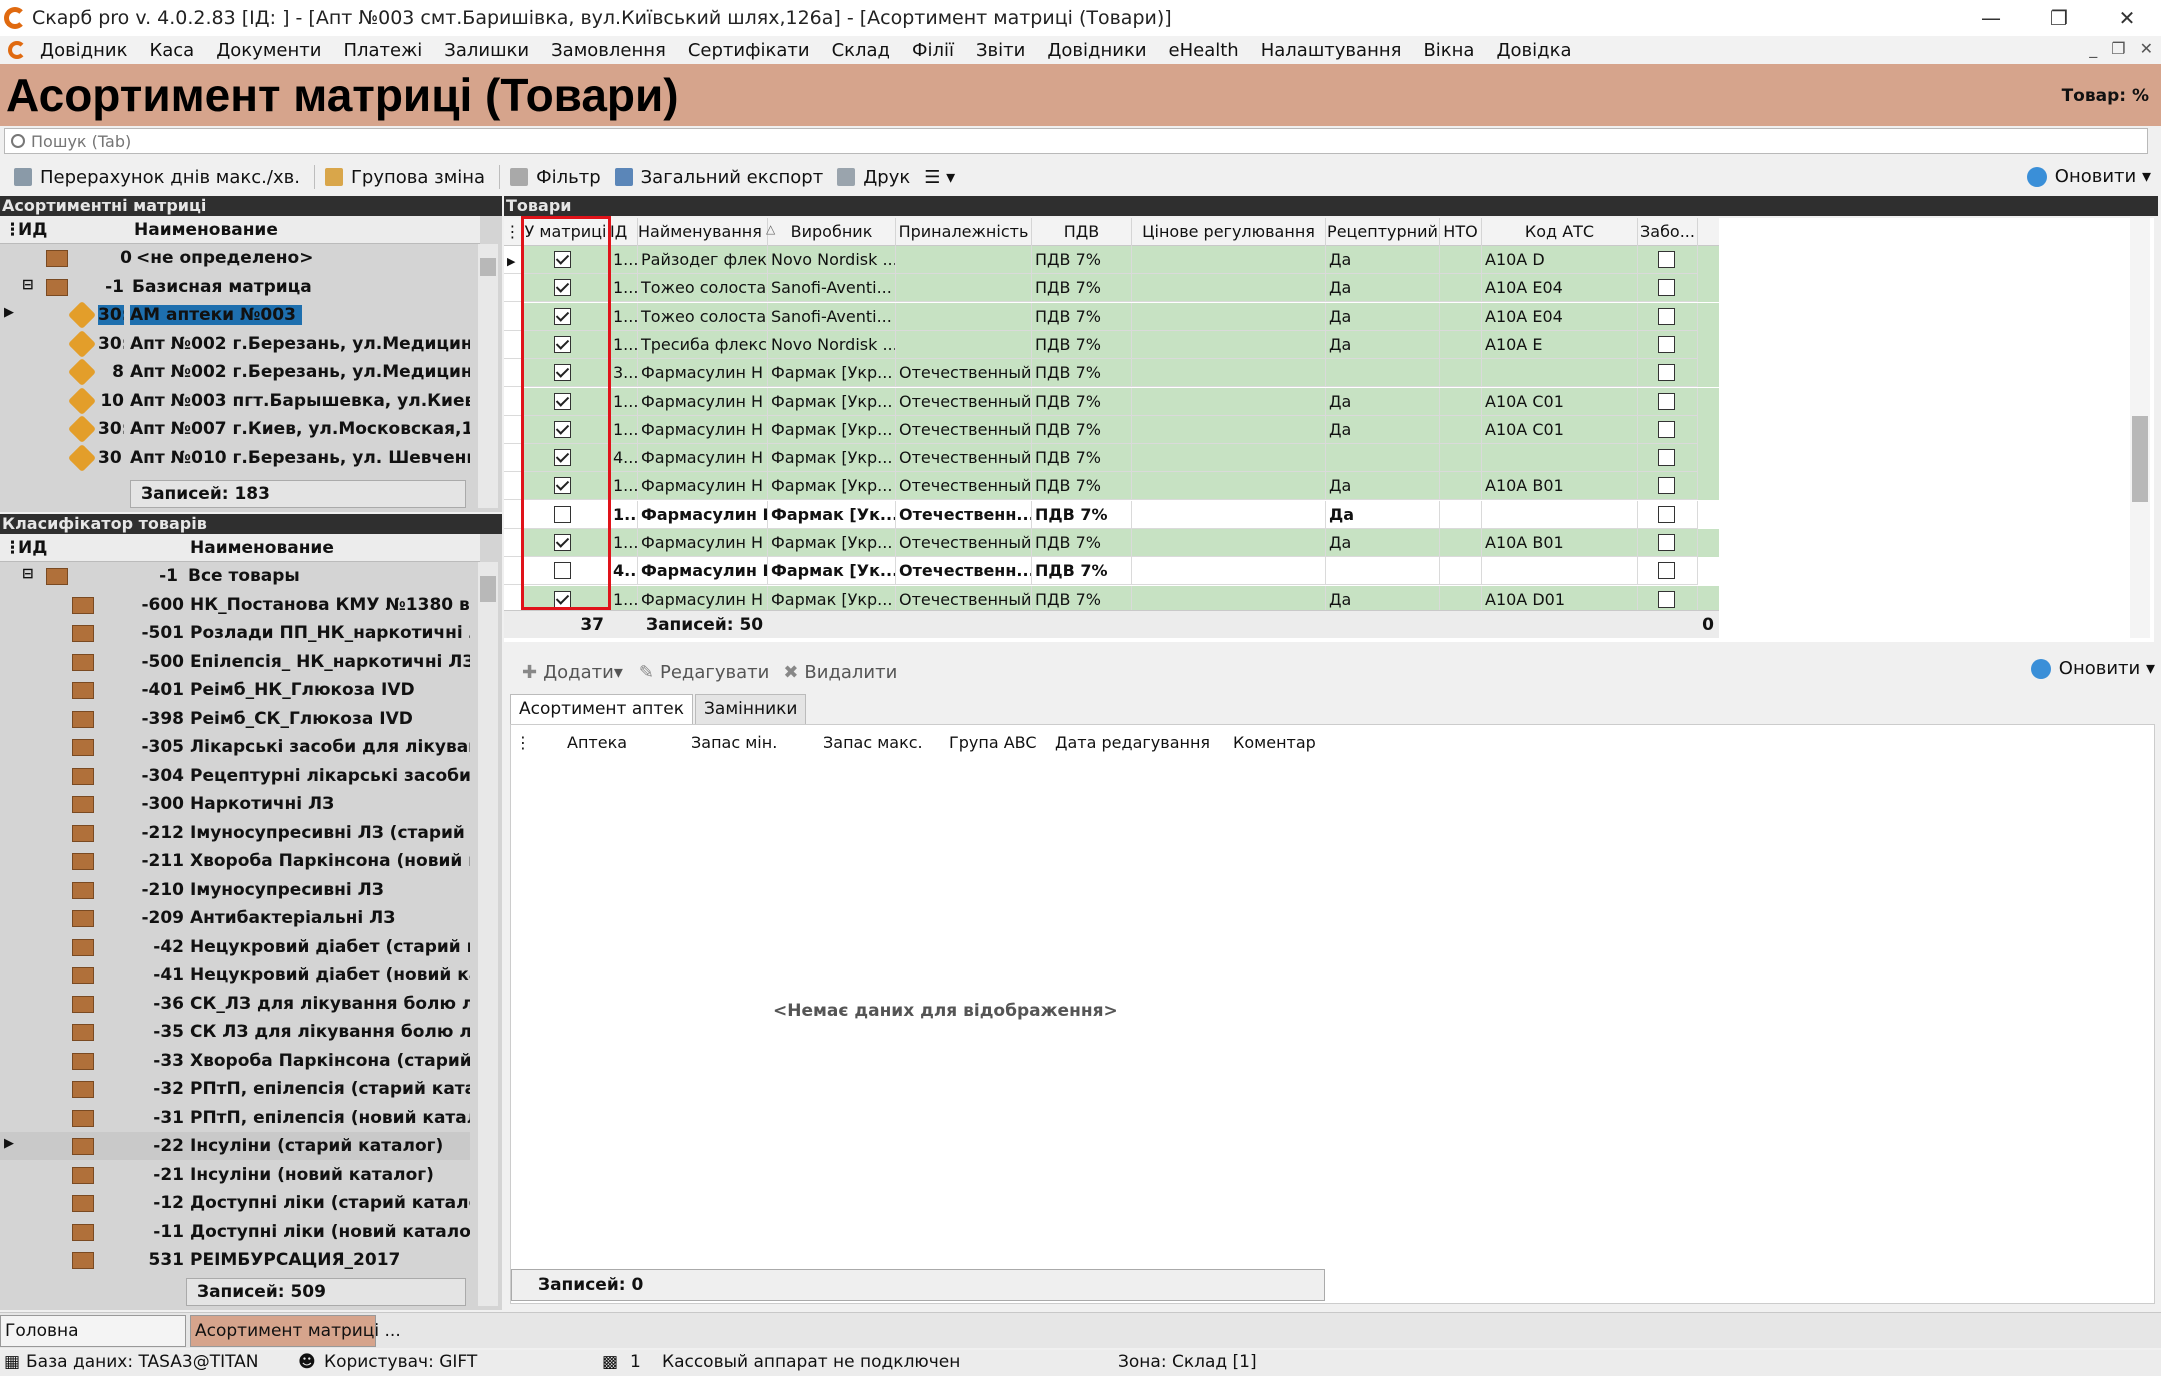 This screenshot has height=1376, width=2161. I want to click on classifier-row: -300 Наркотичні ЛЗ, so click(235, 804).